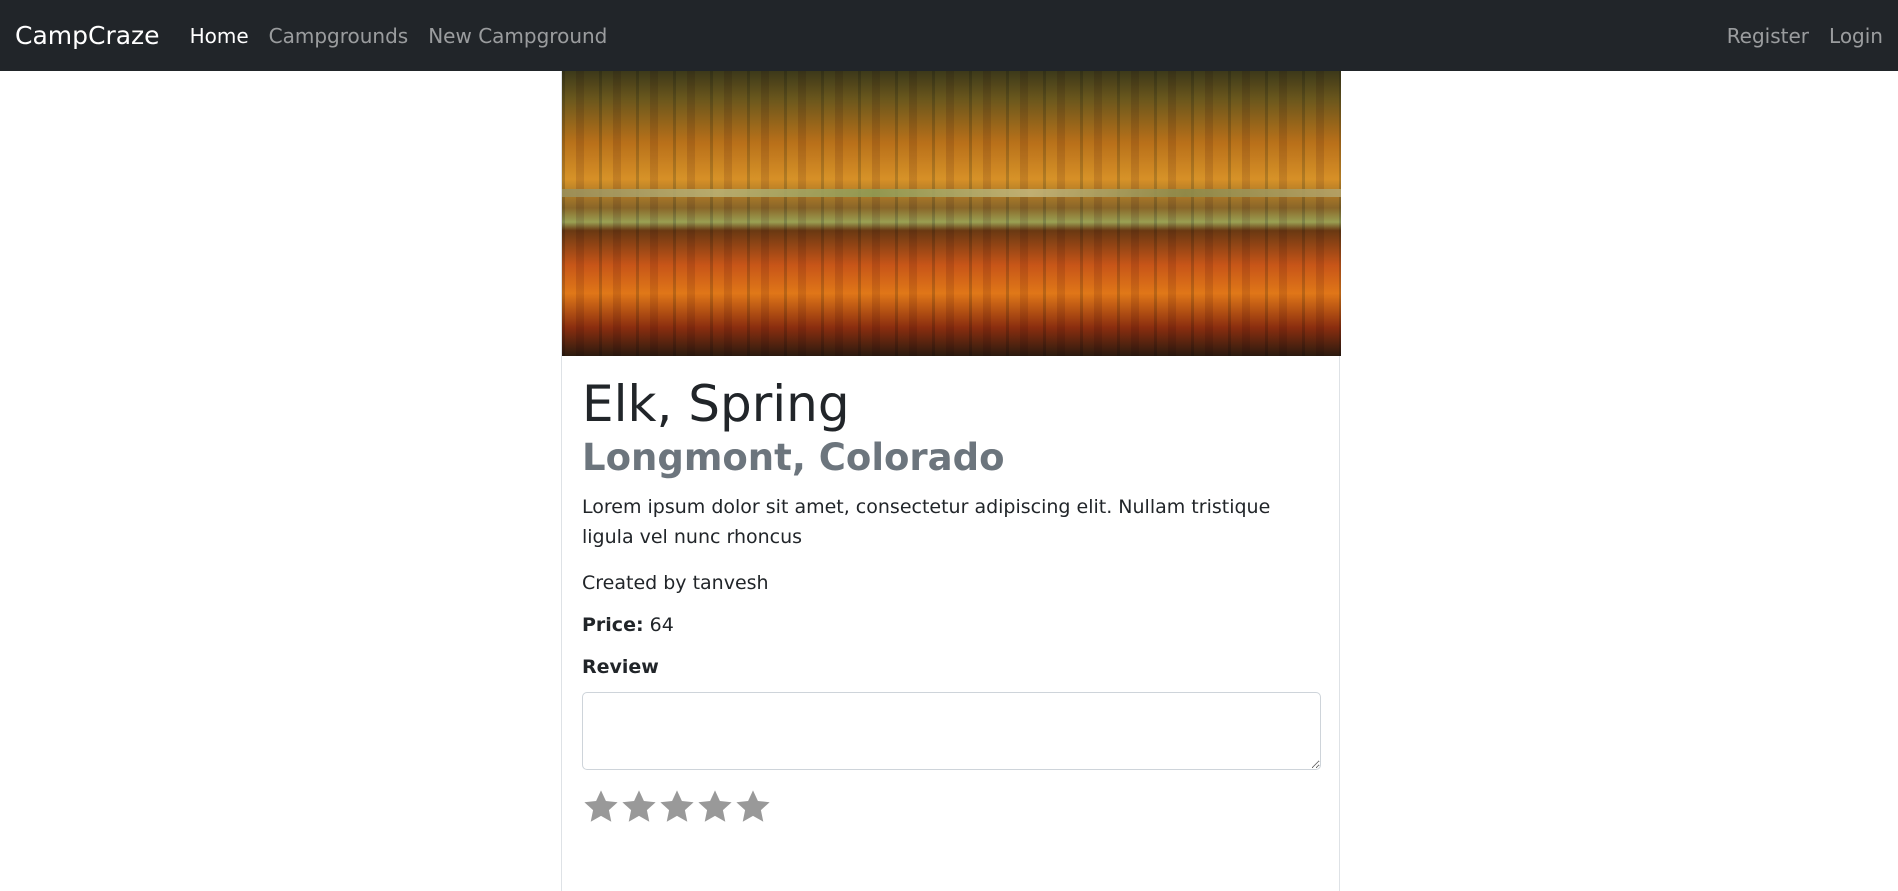 This screenshot has height=891, width=1898. What do you see at coordinates (87, 35) in the screenshot?
I see `brand-link: CampCraze` at bounding box center [87, 35].